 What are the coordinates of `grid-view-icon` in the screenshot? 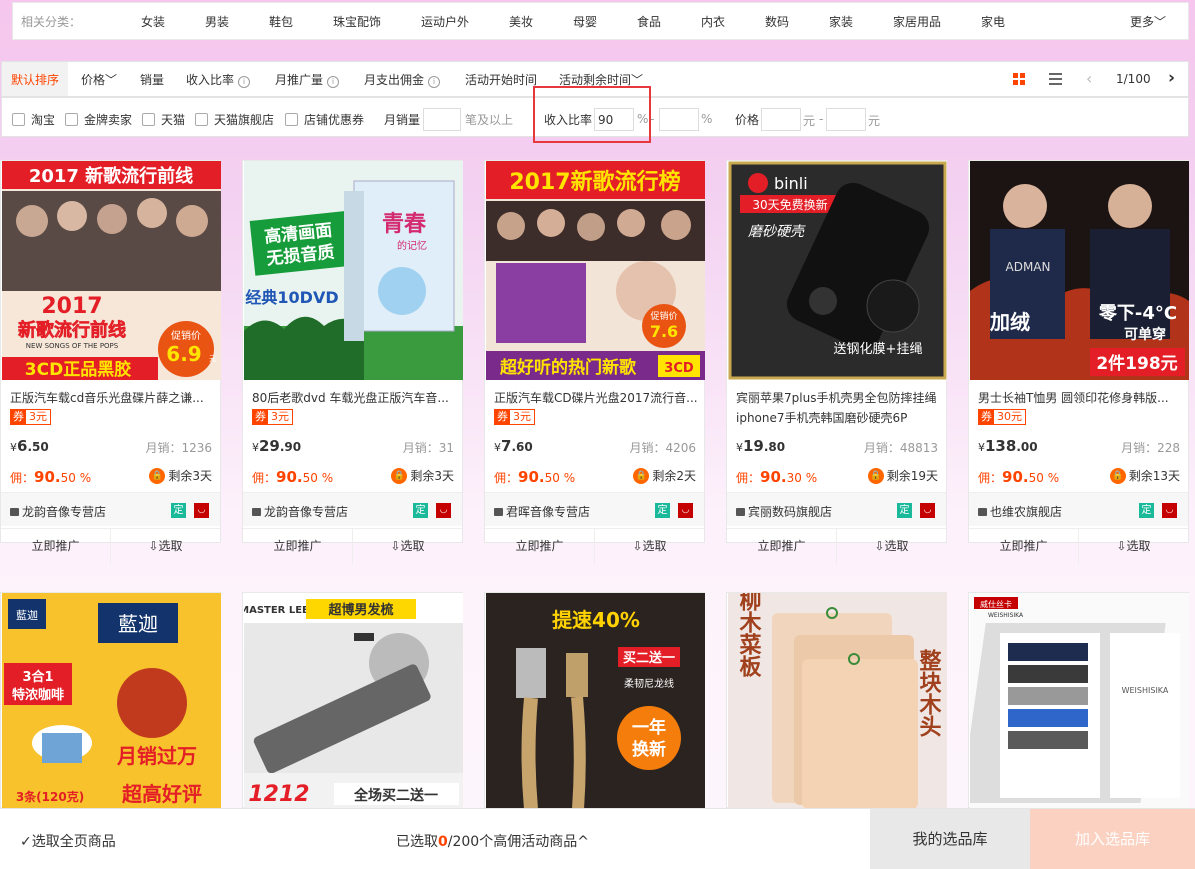 It's located at (1019, 79).